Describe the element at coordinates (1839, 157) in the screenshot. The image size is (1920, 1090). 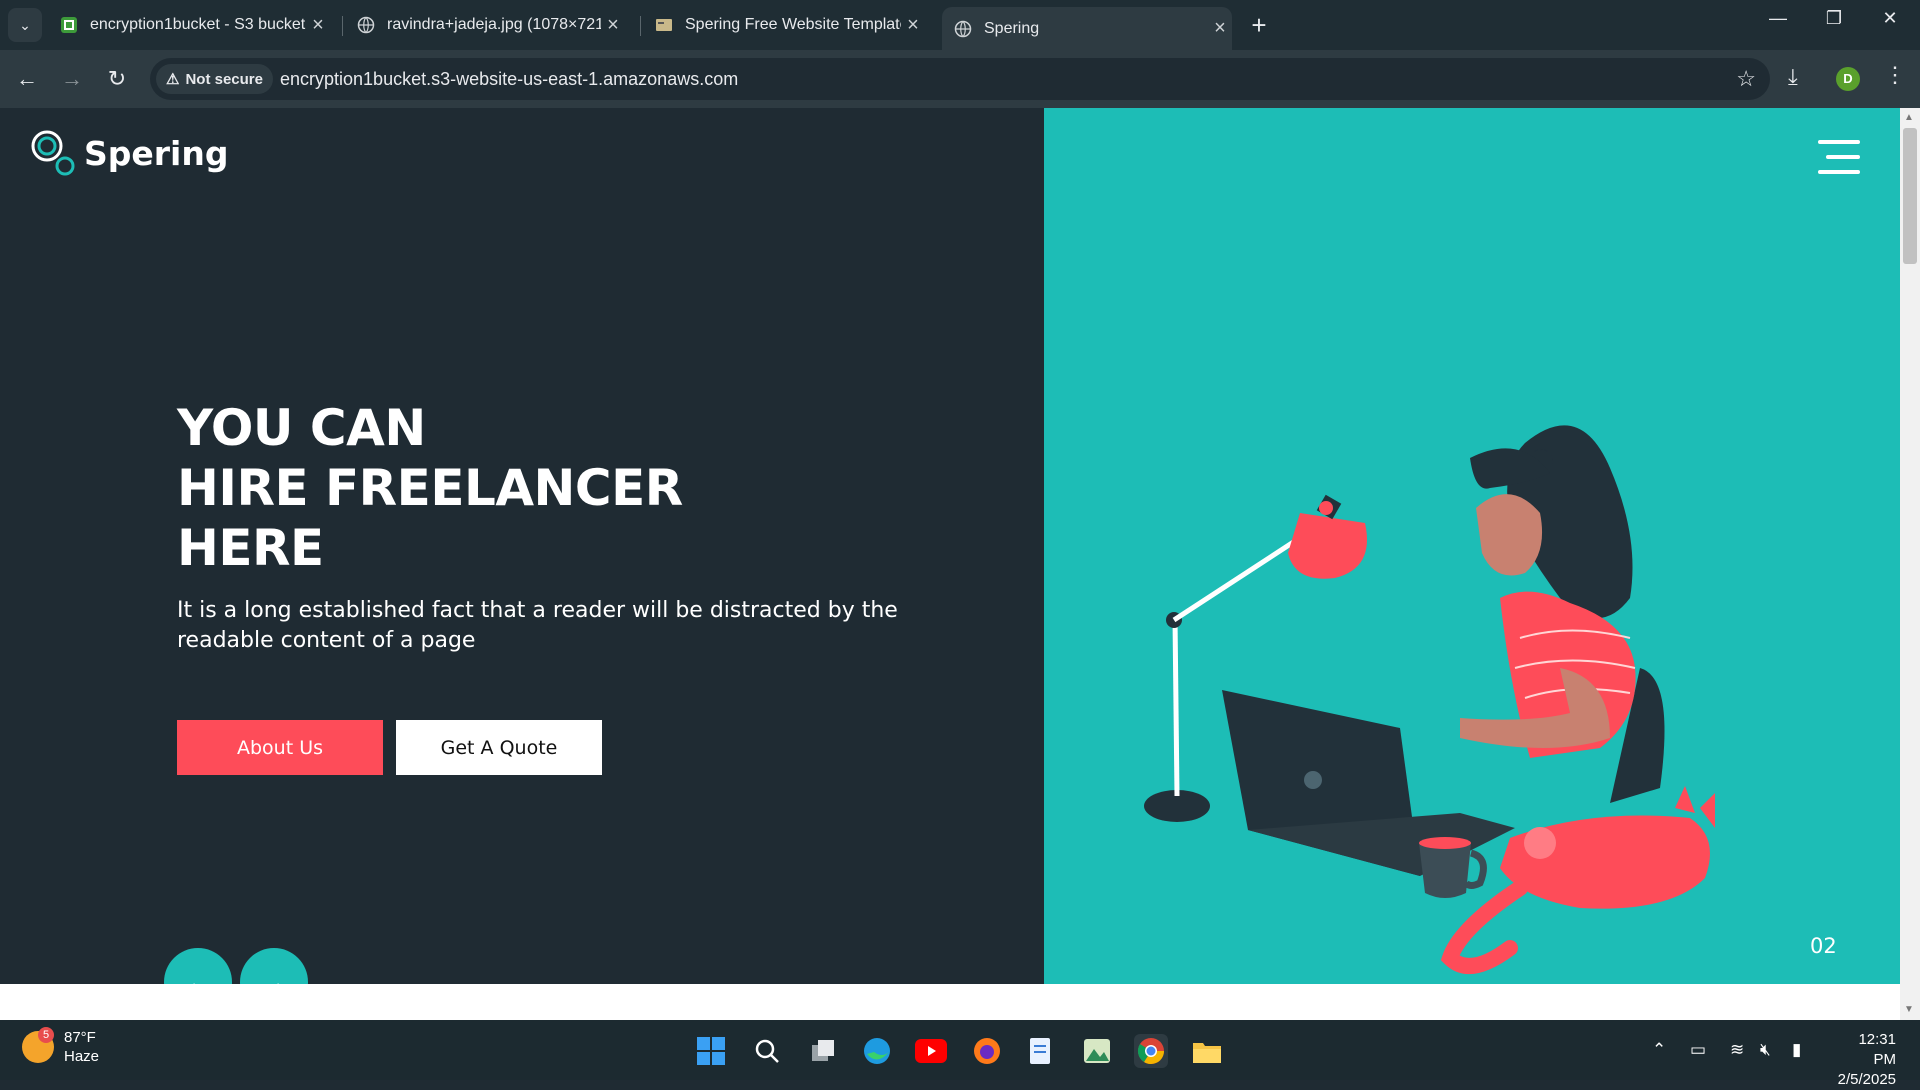
I see `hamburger-menu-icon` at that location.